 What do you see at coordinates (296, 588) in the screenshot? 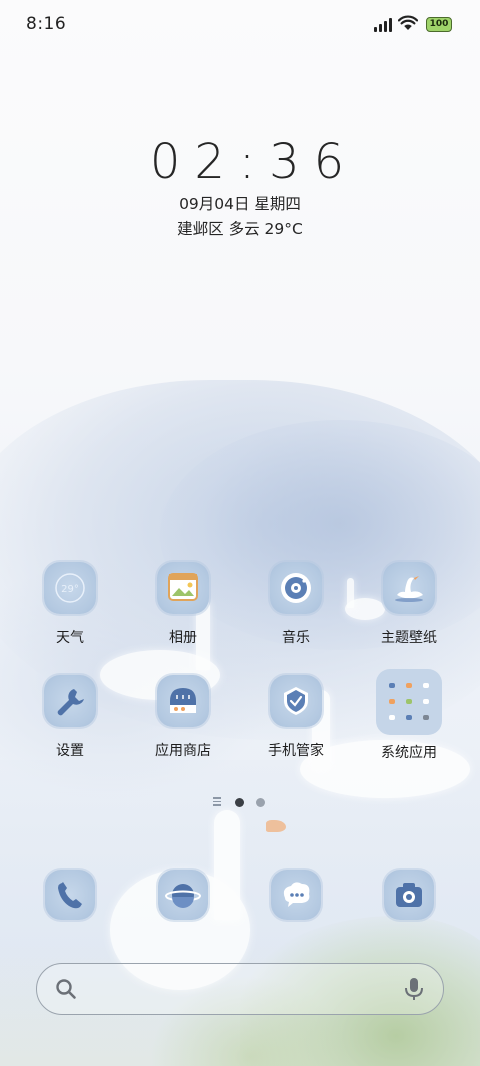
I see `music-icon` at bounding box center [296, 588].